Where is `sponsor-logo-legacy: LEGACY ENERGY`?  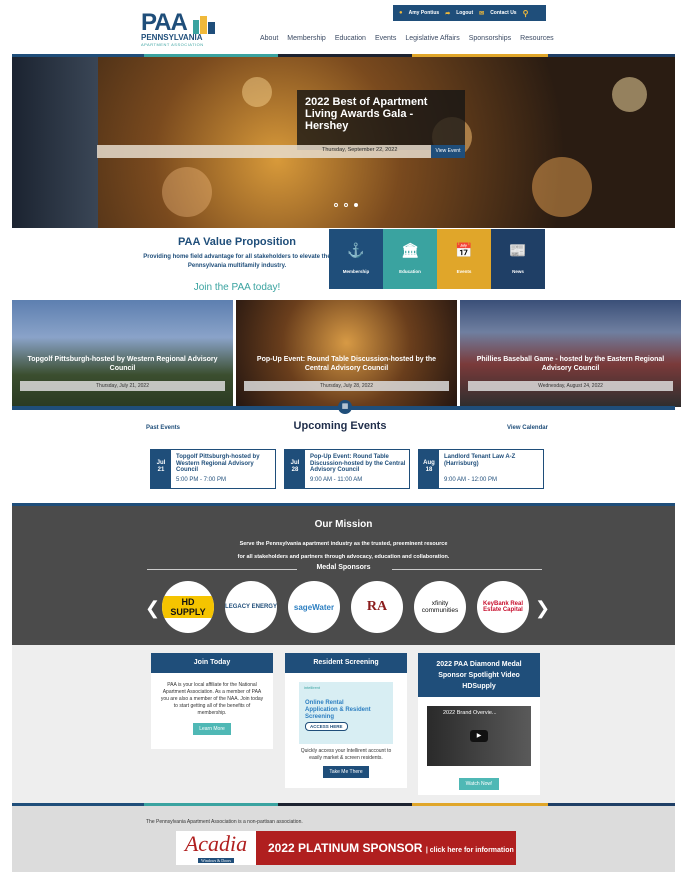
sponsor-logo-legacy: LEGACY ENERGY is located at coordinates (251, 607).